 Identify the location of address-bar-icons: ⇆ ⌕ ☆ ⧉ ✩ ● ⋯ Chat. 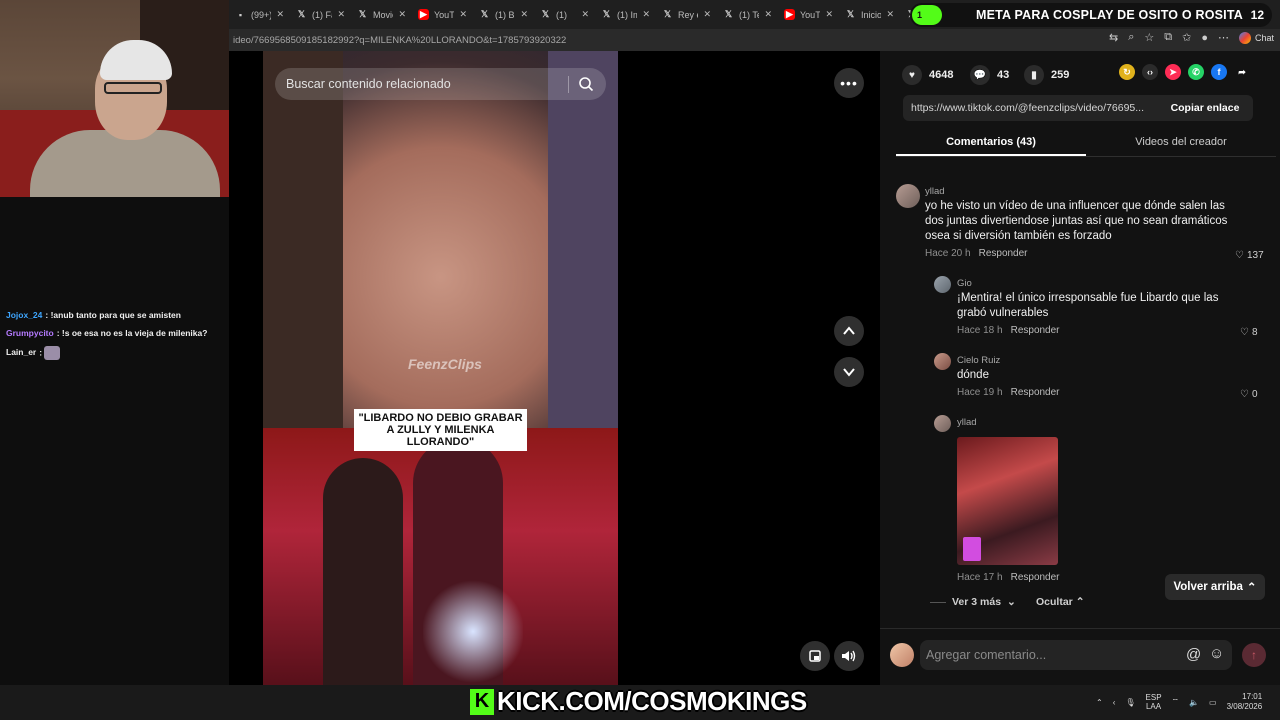
(1191, 37).